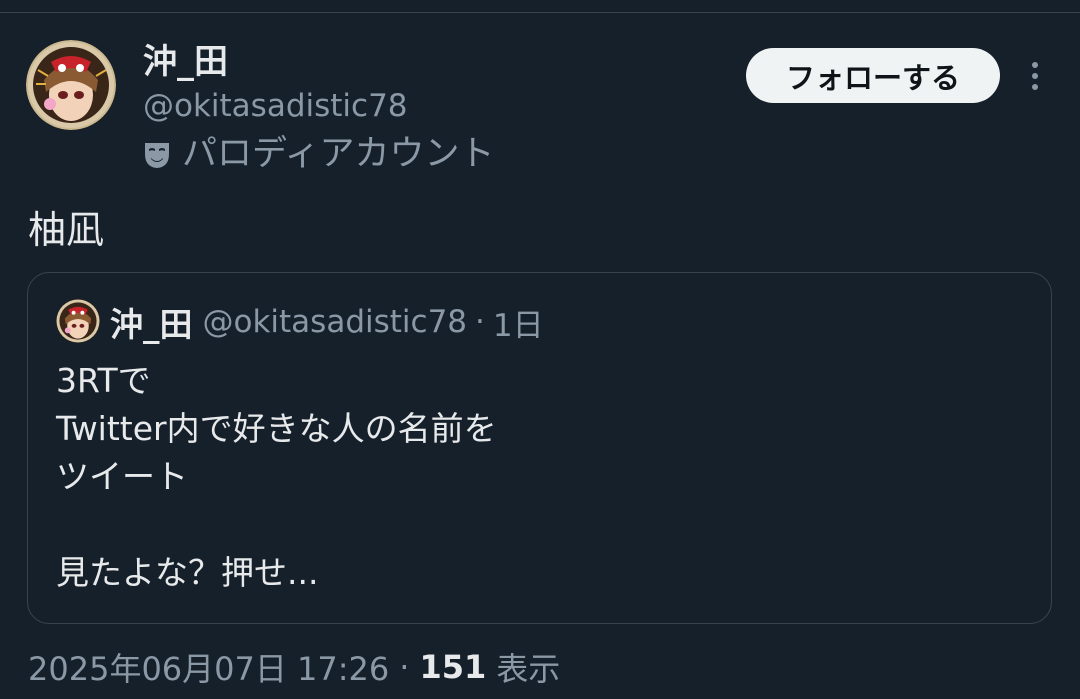  Describe the element at coordinates (122, 476) in the screenshot. I see `quoted-text-line: ツイート` at that location.